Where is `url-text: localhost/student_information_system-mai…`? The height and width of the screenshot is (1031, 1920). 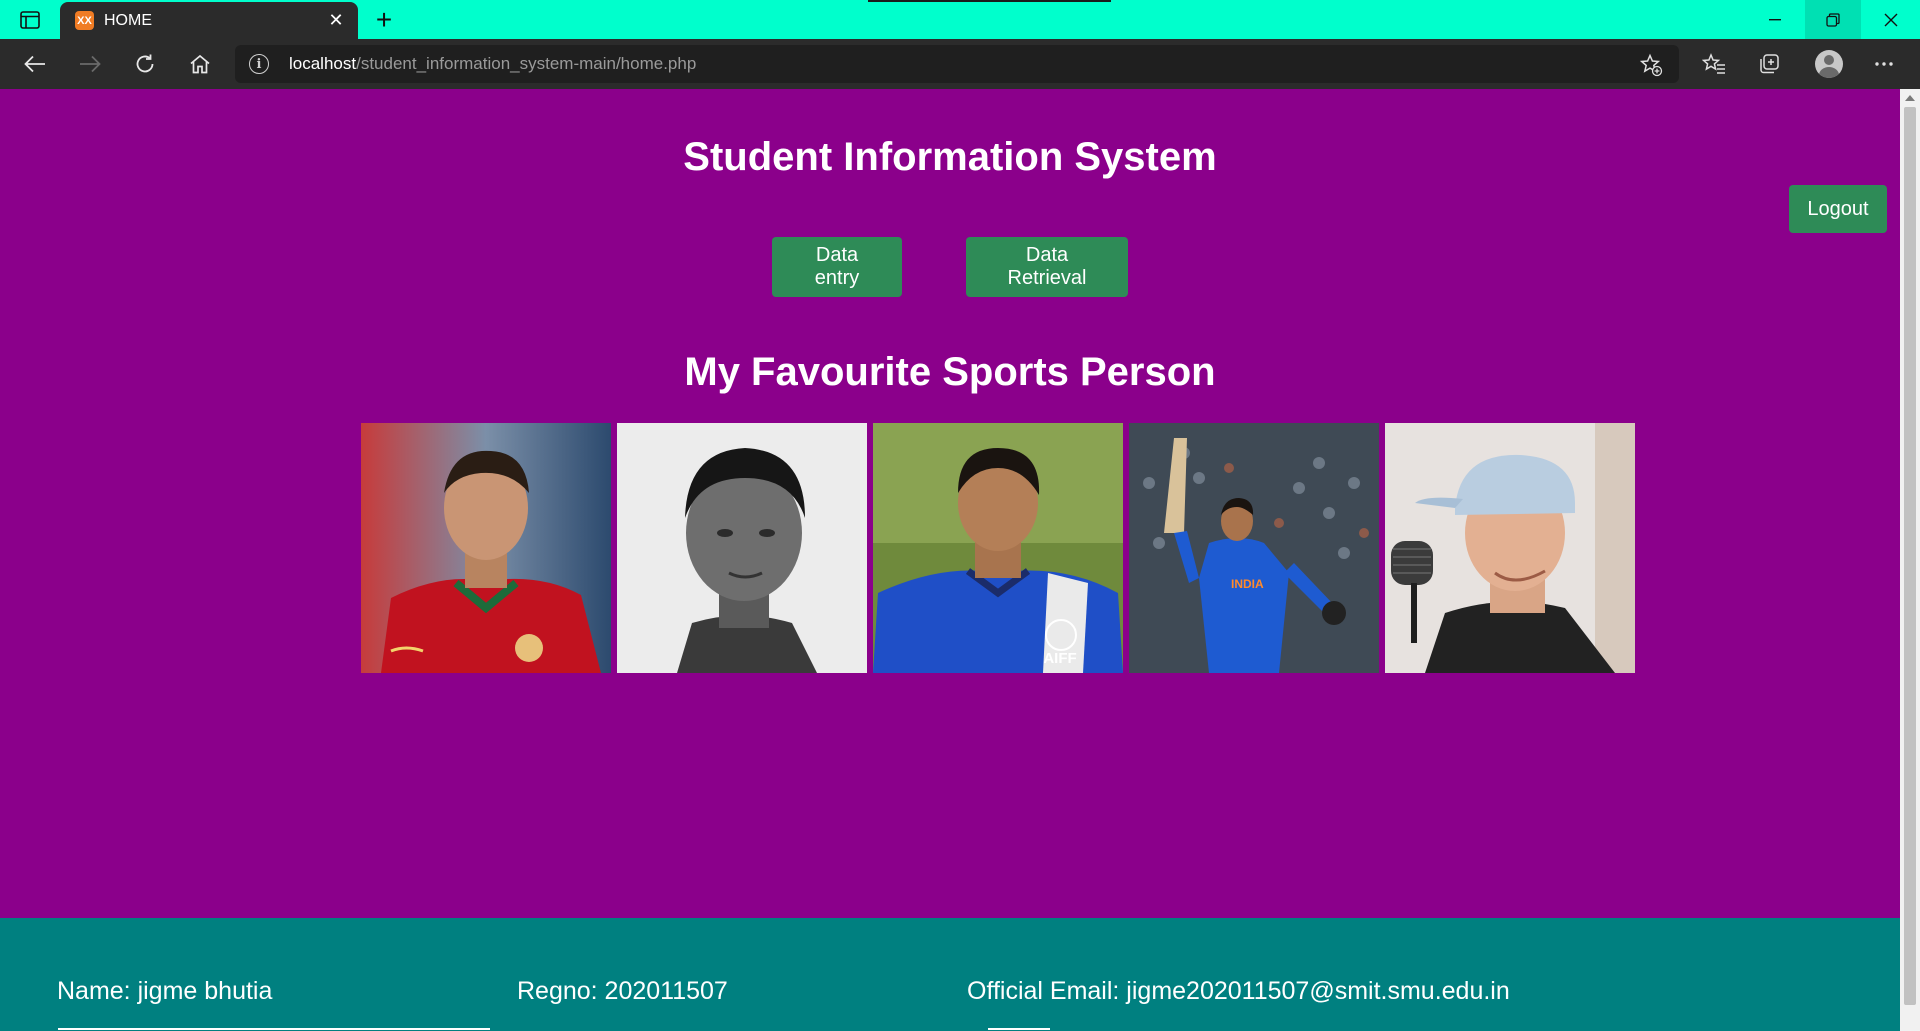
url-text: localhost/student_information_system-mai… is located at coordinates (492, 64).